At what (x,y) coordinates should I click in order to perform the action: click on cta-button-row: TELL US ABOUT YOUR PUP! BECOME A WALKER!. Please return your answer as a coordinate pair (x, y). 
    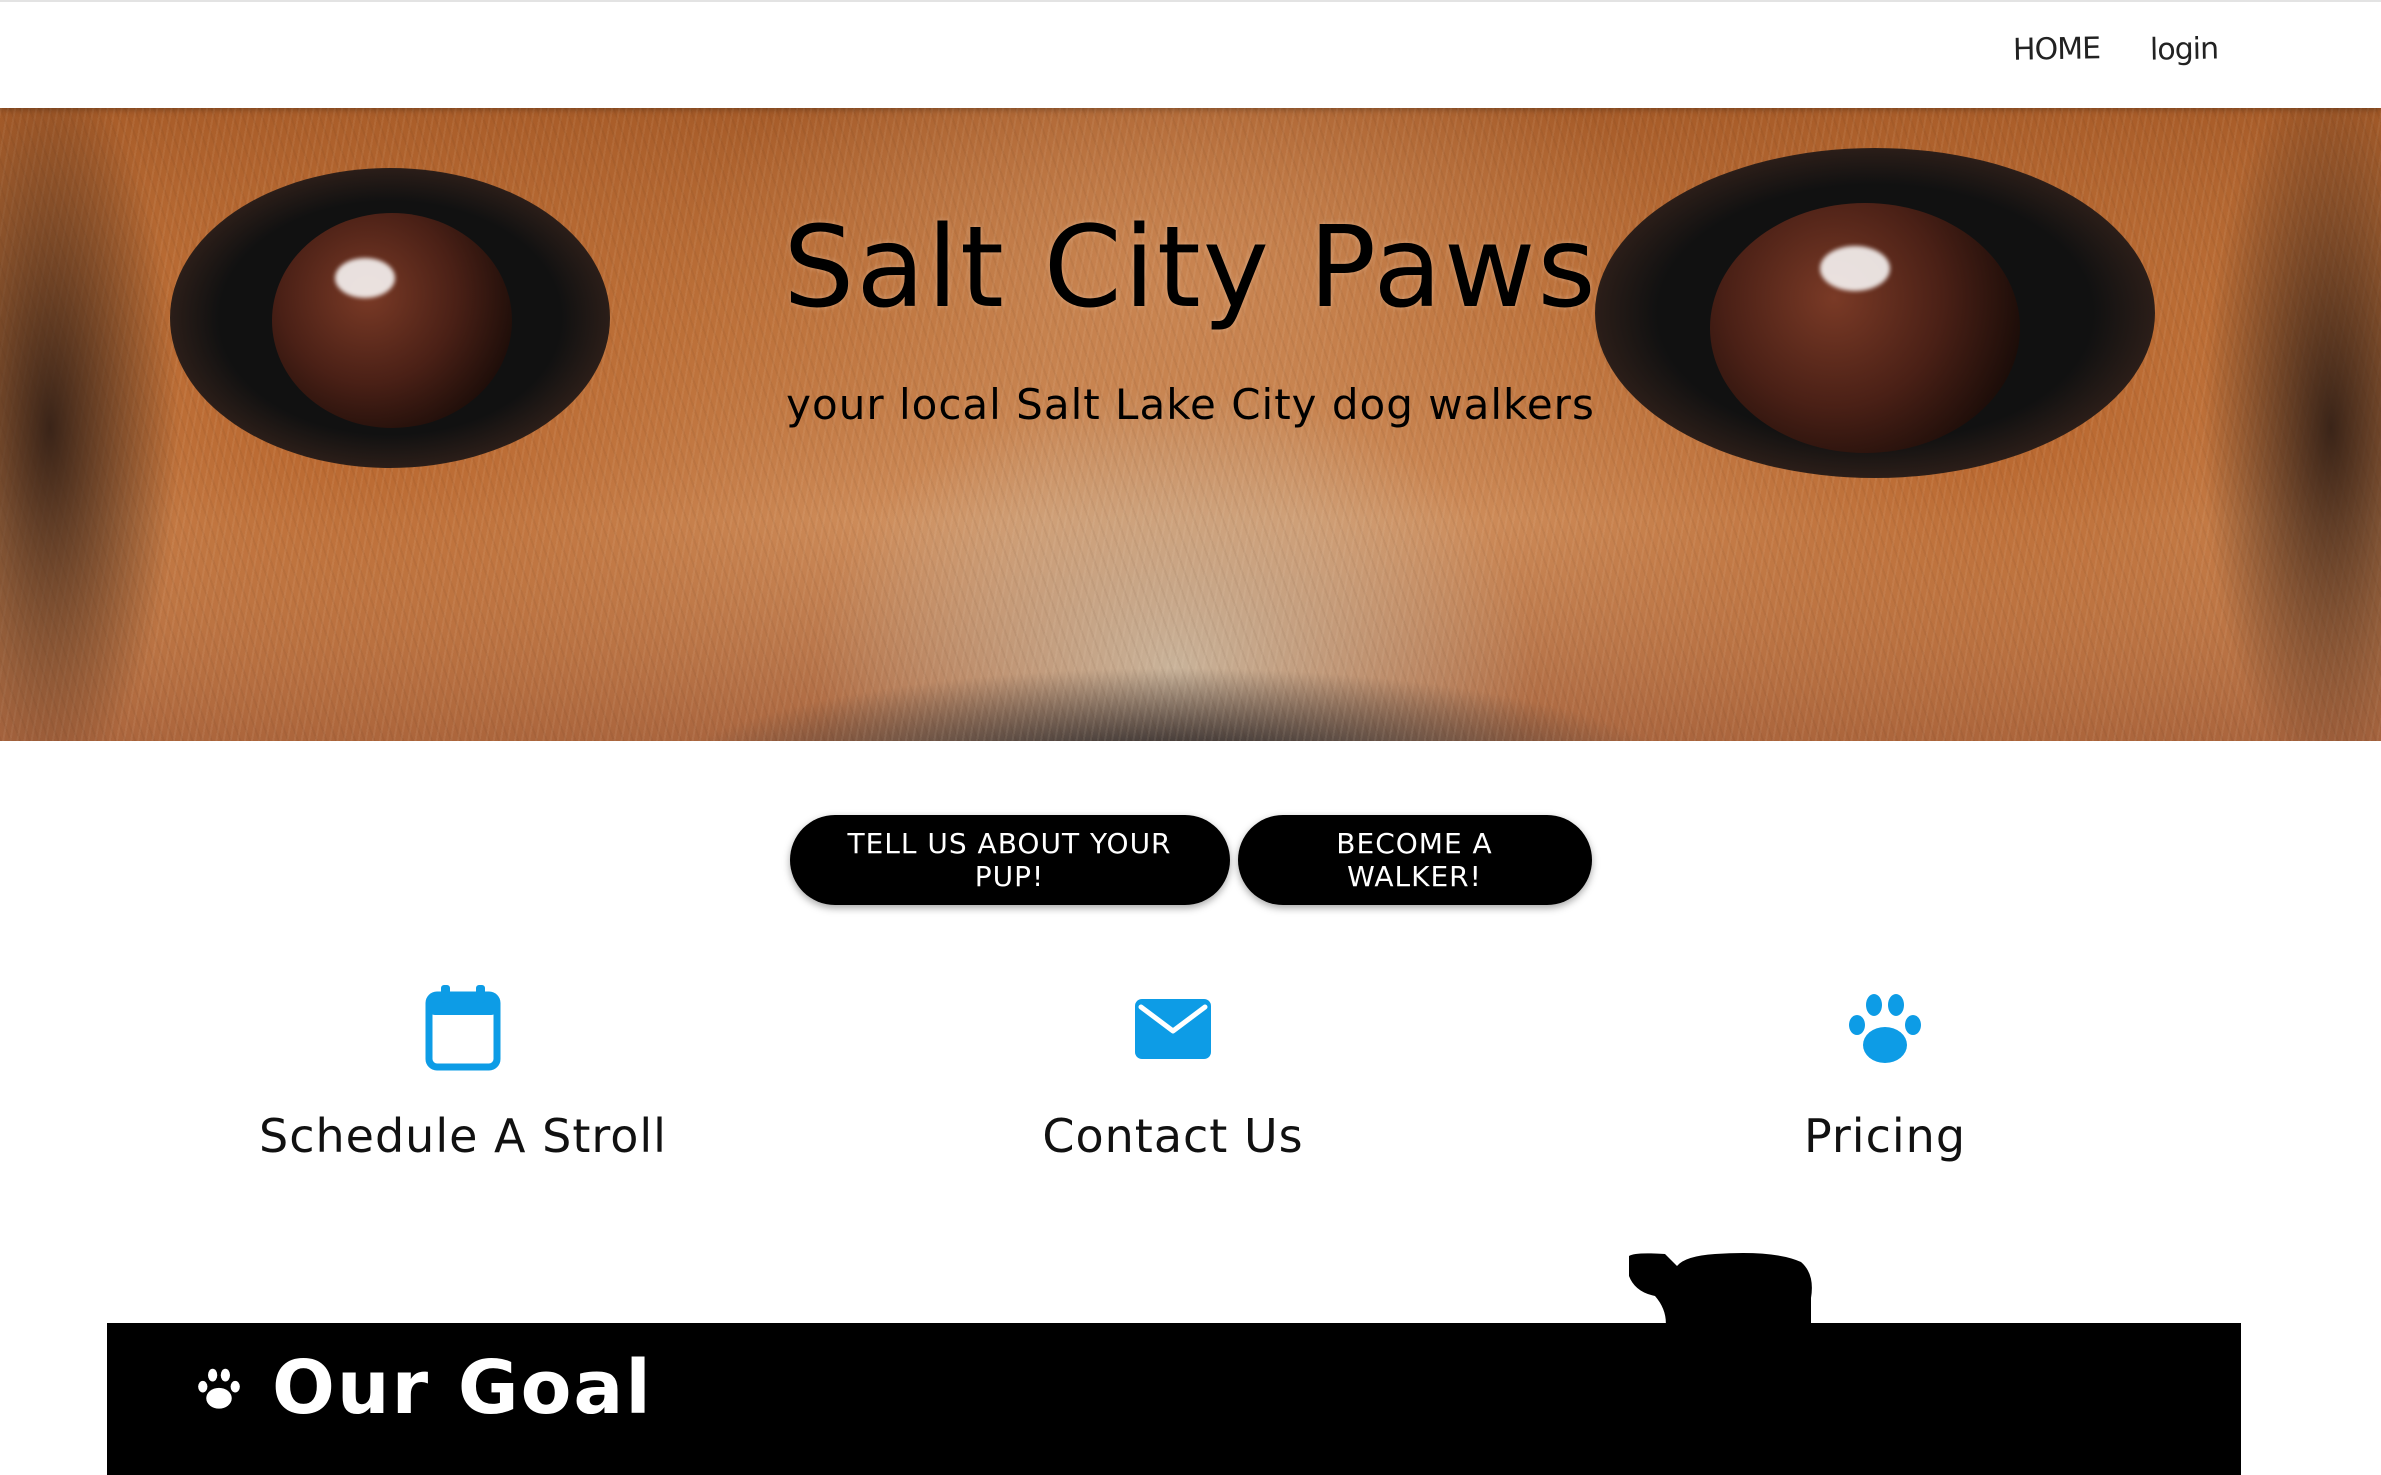
    Looking at the image, I should click on (1190, 860).